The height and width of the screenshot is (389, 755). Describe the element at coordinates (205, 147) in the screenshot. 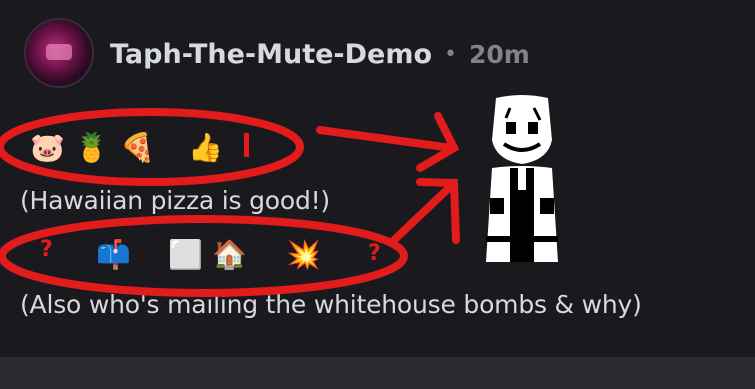

I see `thumbs-up-emoji-icon: 👍` at that location.